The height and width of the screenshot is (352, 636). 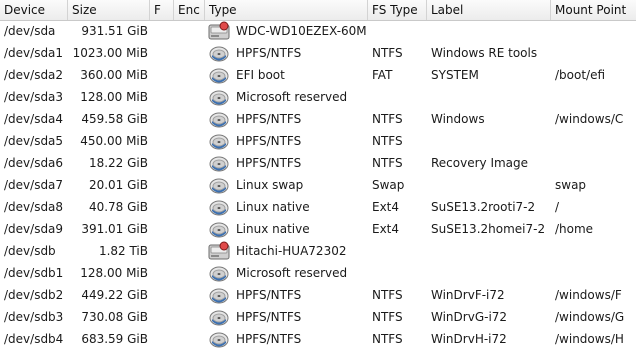 What do you see at coordinates (114, 97) in the screenshot?
I see `size-cell: 128.00 MiB` at bounding box center [114, 97].